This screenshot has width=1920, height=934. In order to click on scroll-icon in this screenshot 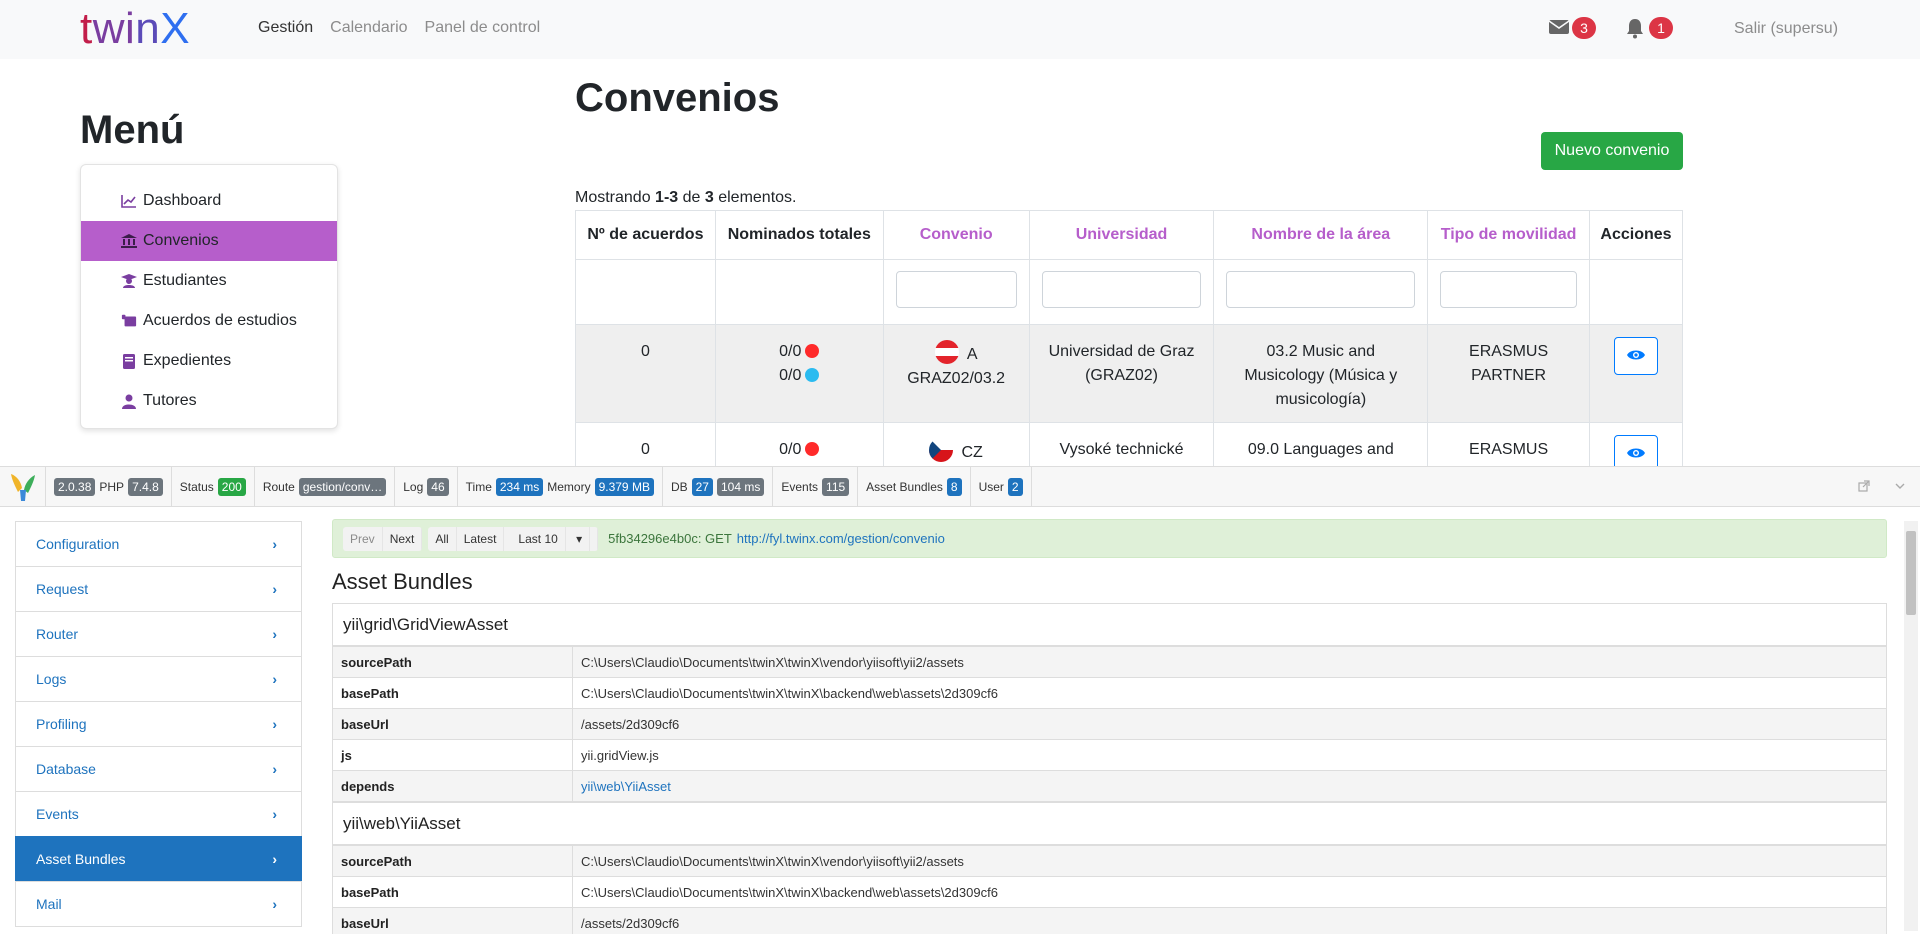, I will do `click(129, 321)`.